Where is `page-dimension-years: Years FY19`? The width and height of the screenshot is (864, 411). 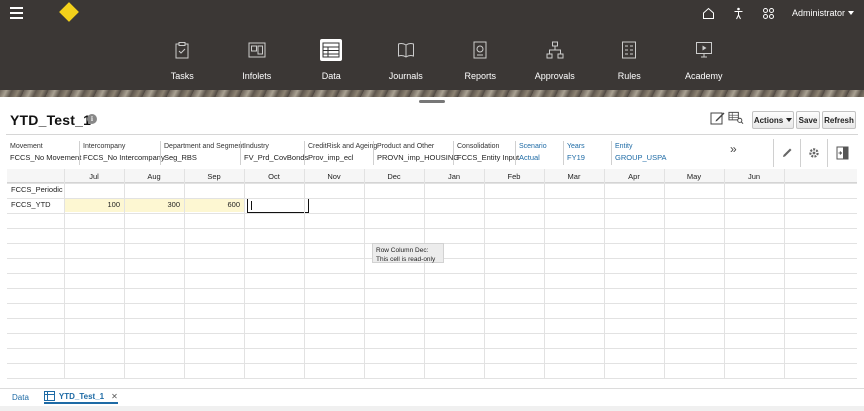 page-dimension-years: Years FY19 is located at coordinates (587, 153).